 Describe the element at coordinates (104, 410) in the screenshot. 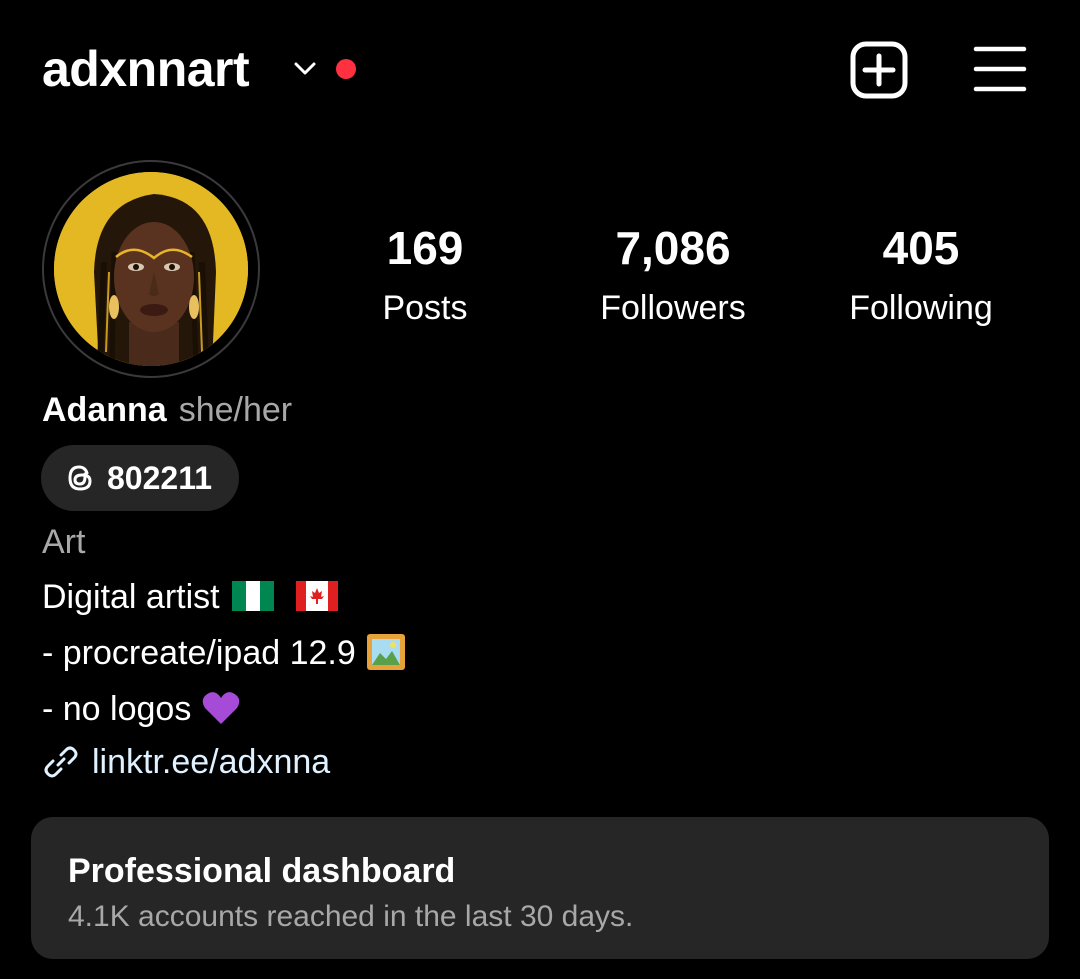

I see `display-name: Adanna` at that location.